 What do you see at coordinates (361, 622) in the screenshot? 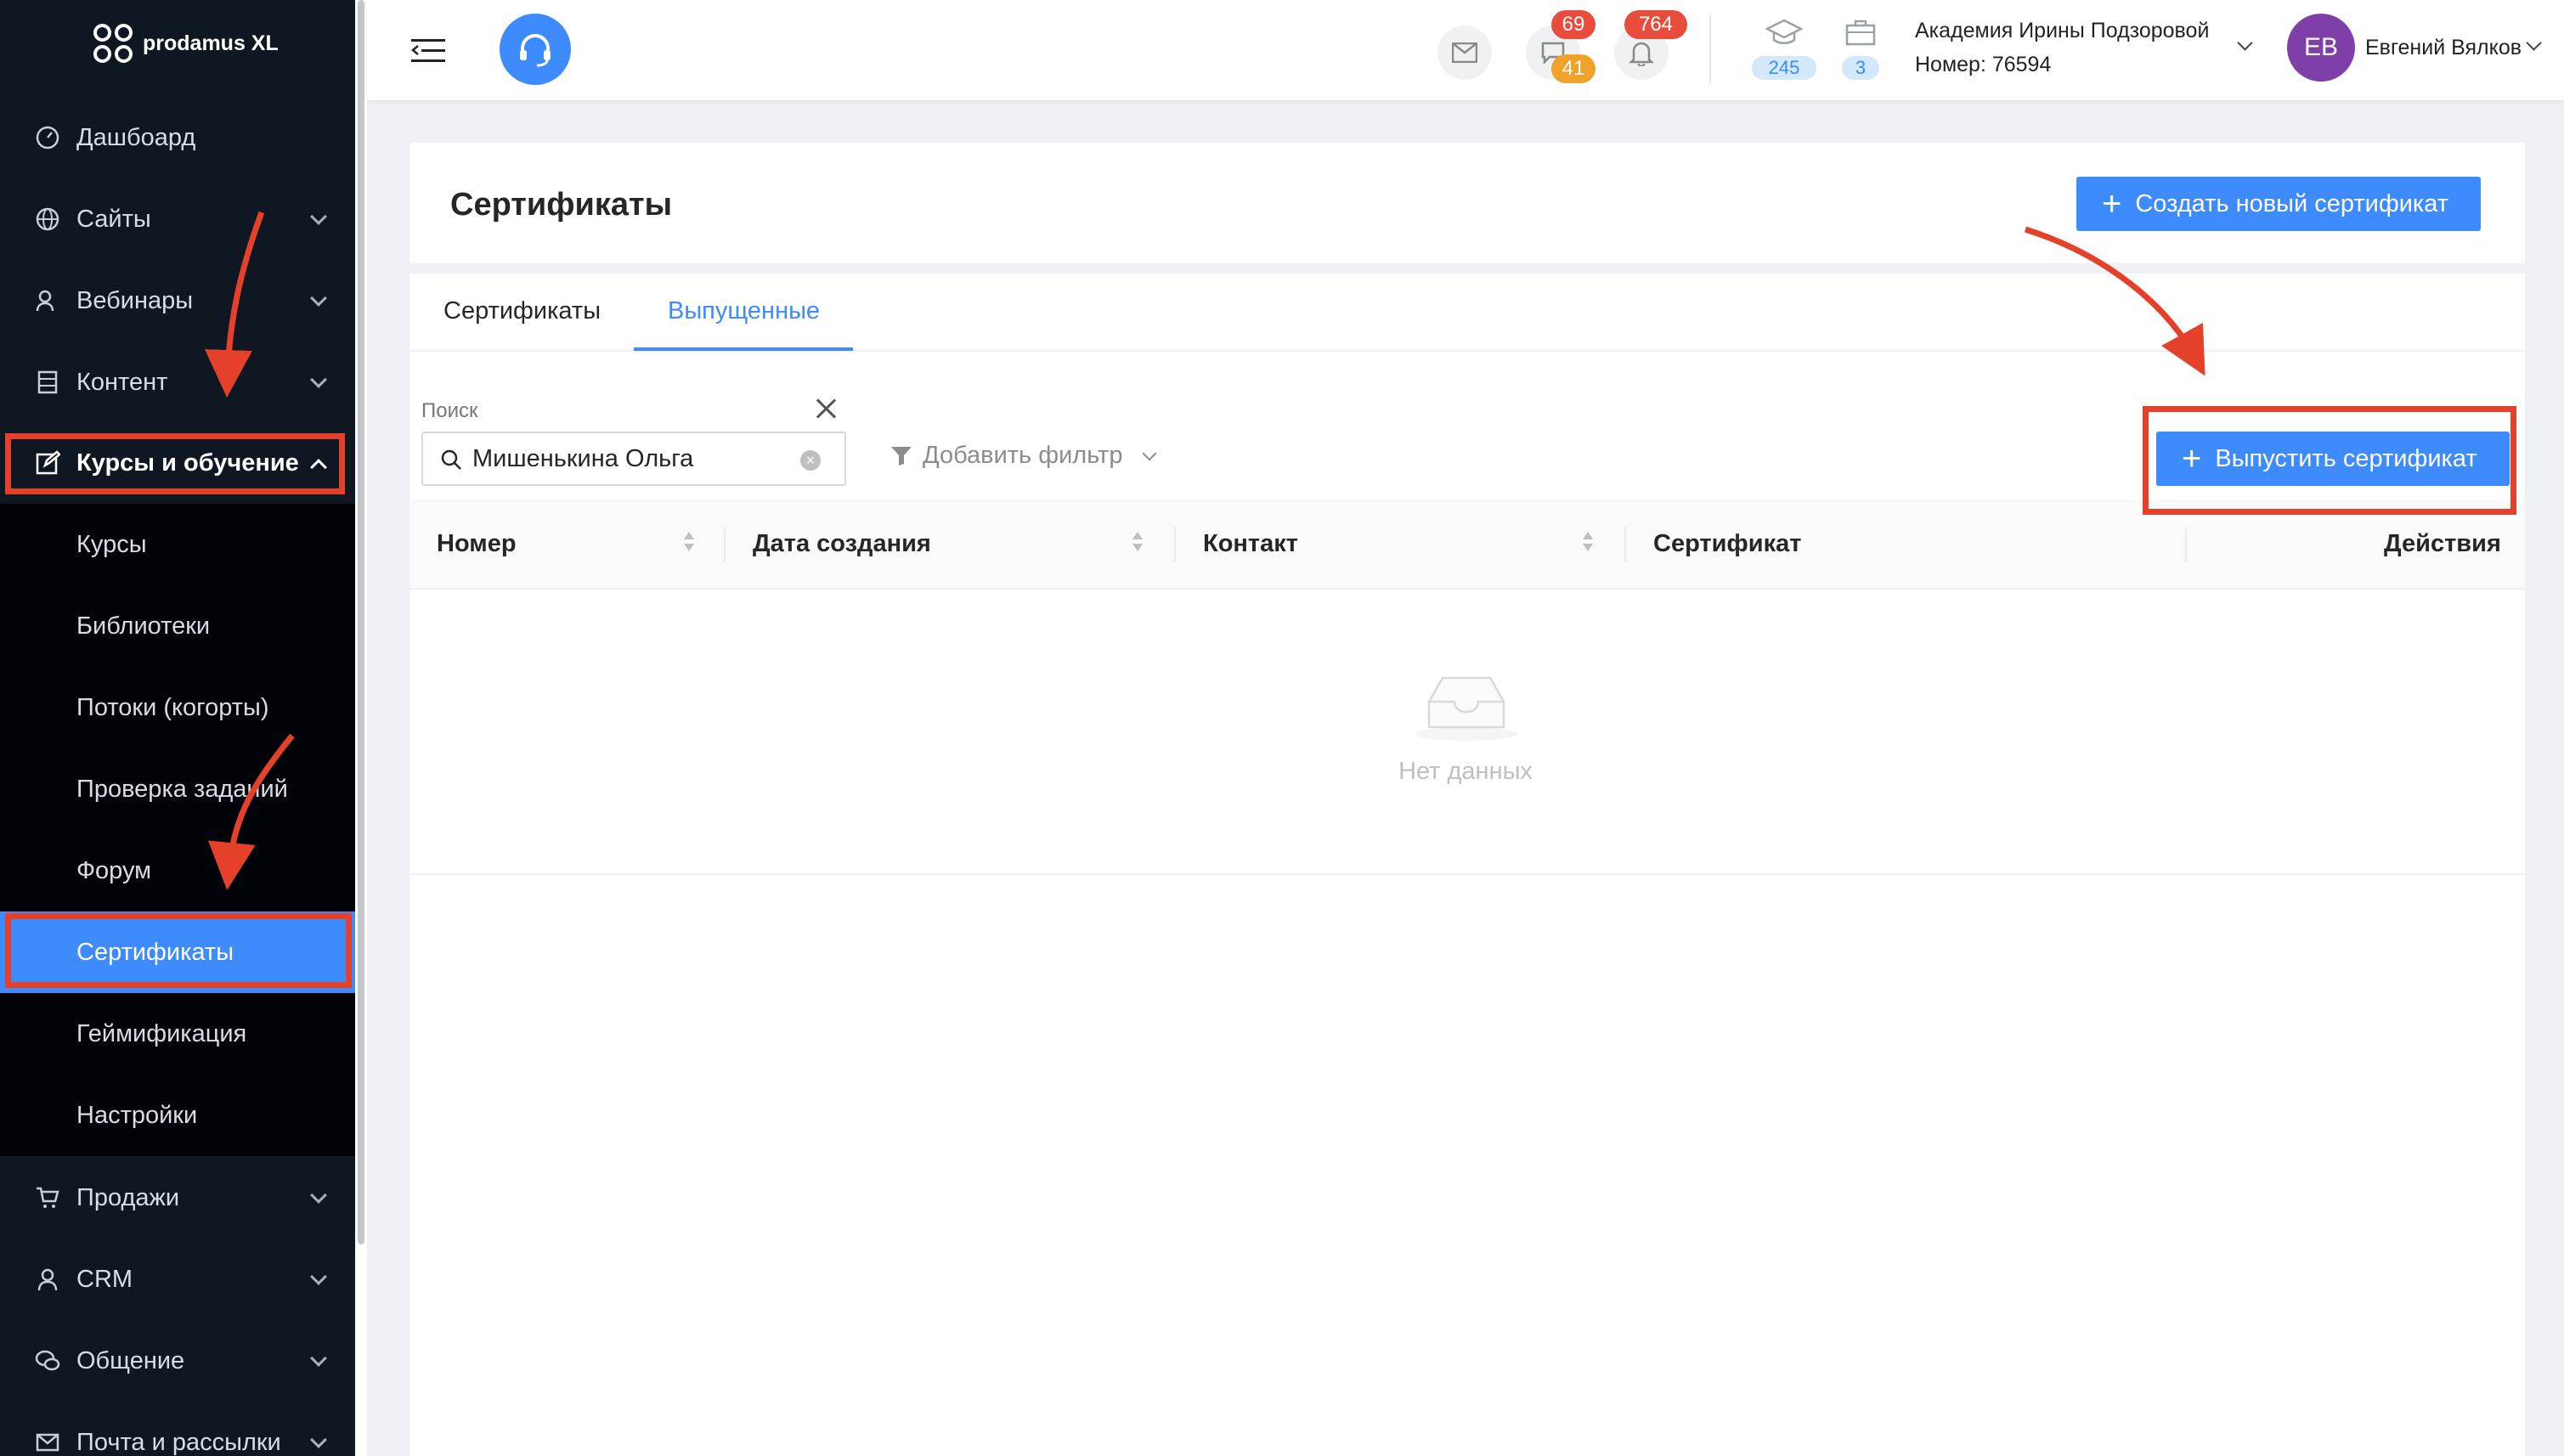
I see `scrollbar-thumb` at bounding box center [361, 622].